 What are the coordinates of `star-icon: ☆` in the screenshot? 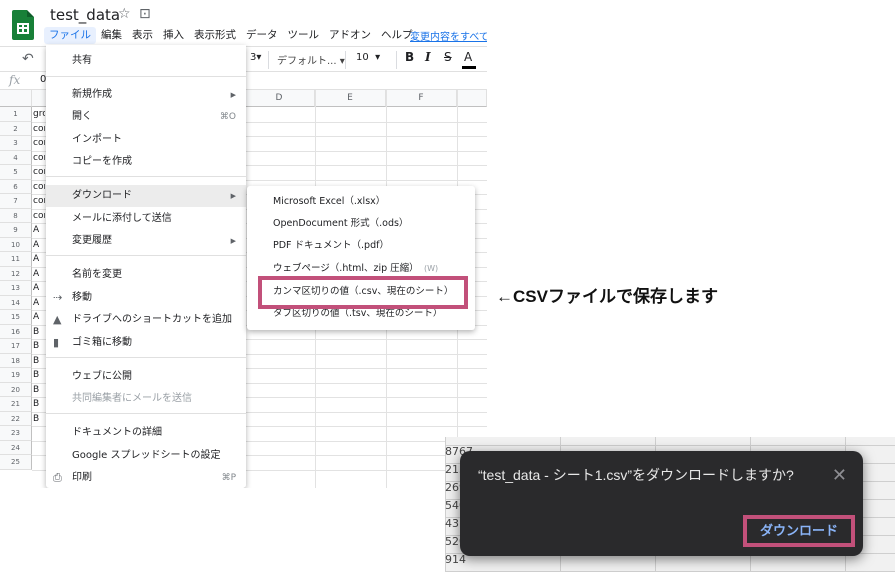 It's located at (124, 14).